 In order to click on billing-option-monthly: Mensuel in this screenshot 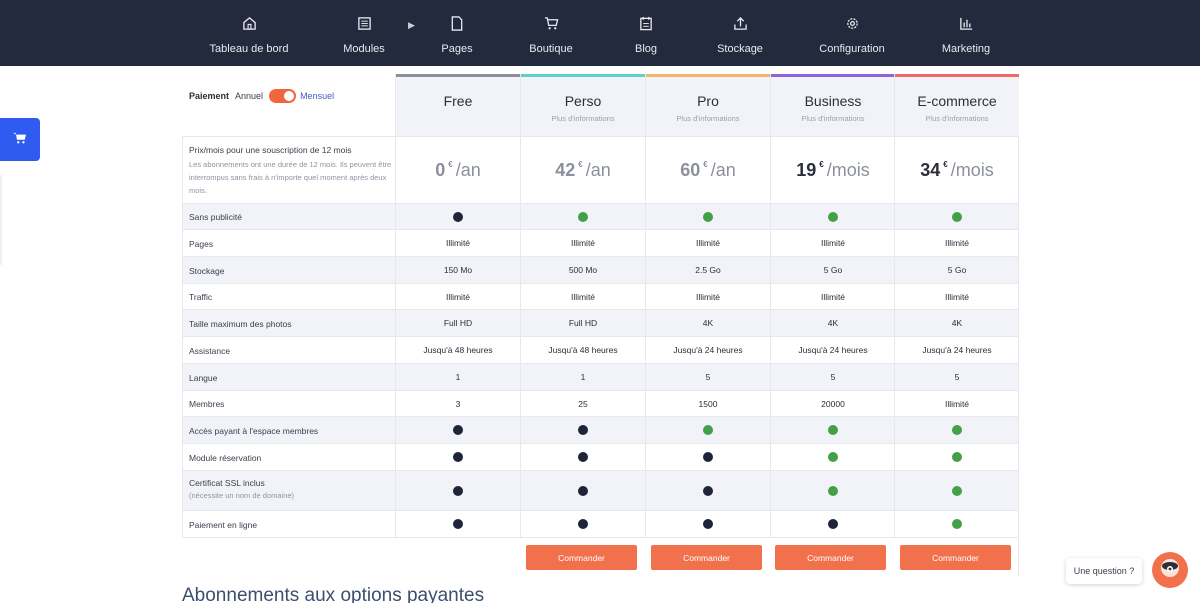, I will do `click(317, 96)`.